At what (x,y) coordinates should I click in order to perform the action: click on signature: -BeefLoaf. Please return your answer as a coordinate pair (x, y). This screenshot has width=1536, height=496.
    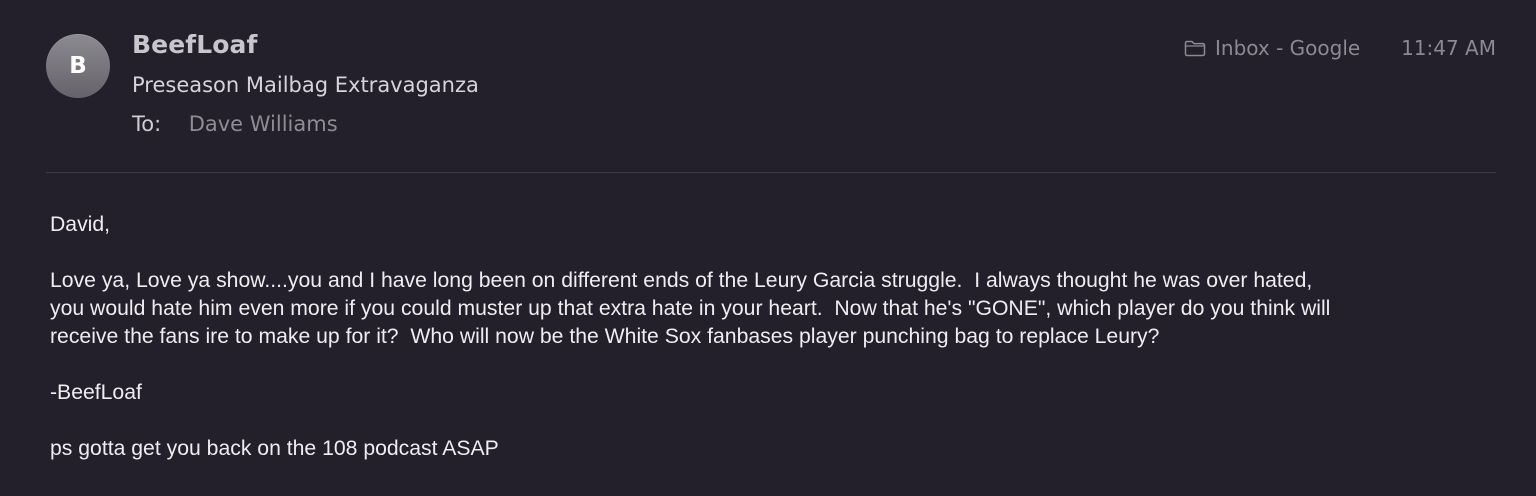
    Looking at the image, I should click on (96, 392).